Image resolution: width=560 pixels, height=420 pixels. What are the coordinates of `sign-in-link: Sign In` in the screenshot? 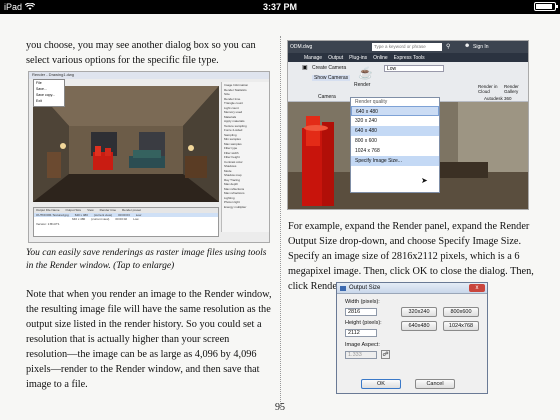 It's located at (481, 47).